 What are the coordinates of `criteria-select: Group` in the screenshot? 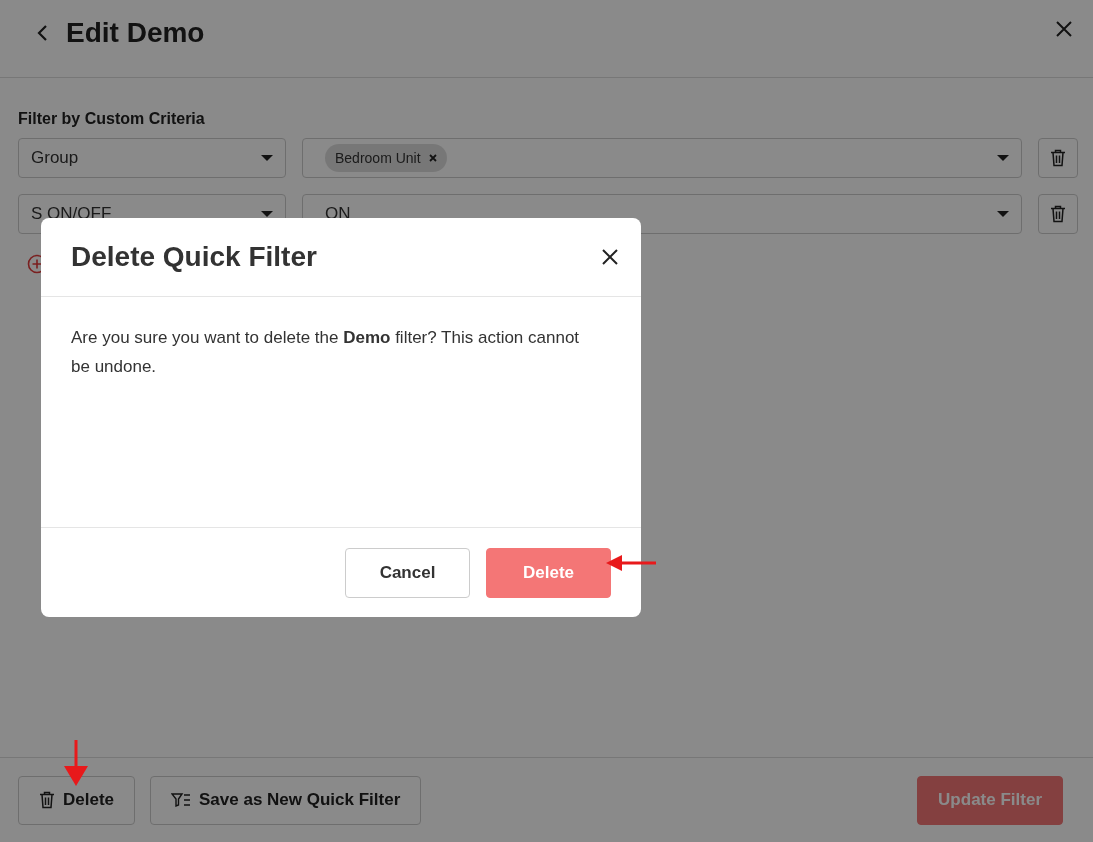 It's located at (152, 158).